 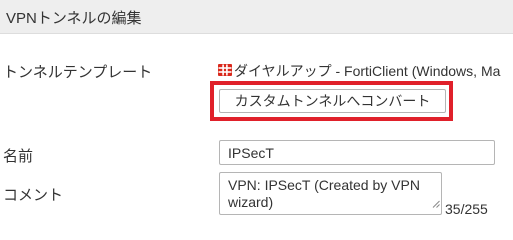 I want to click on comment-char-count: 35/255, so click(x=466, y=209).